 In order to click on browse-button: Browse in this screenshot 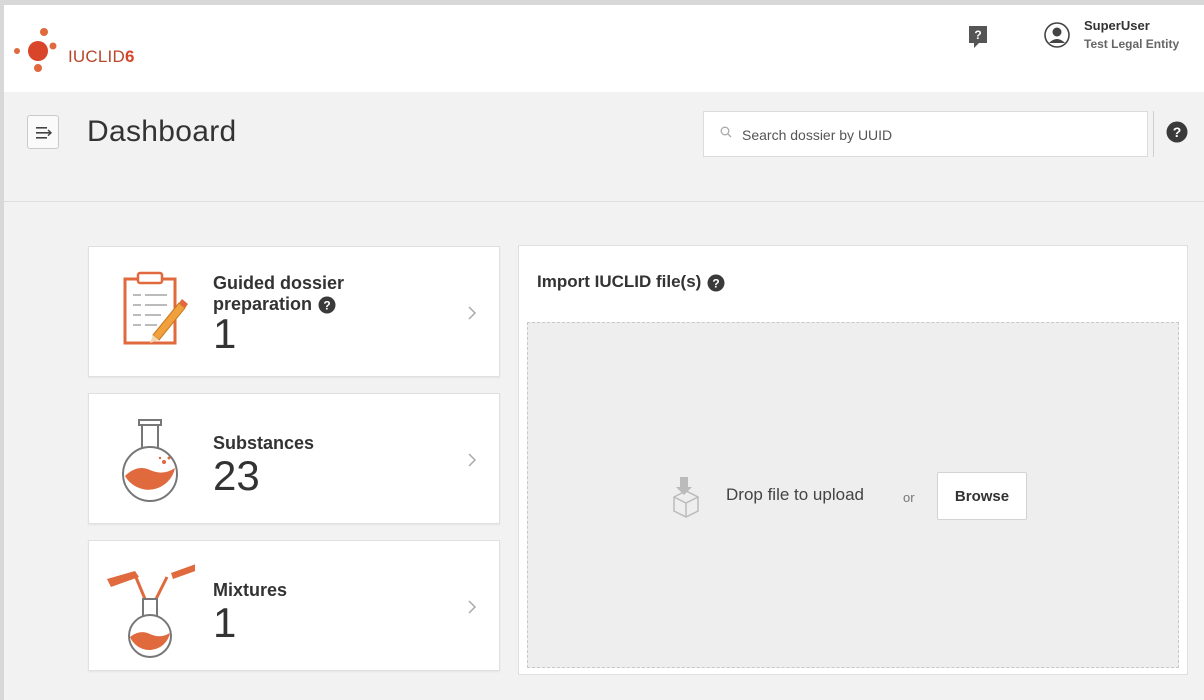, I will do `click(982, 496)`.